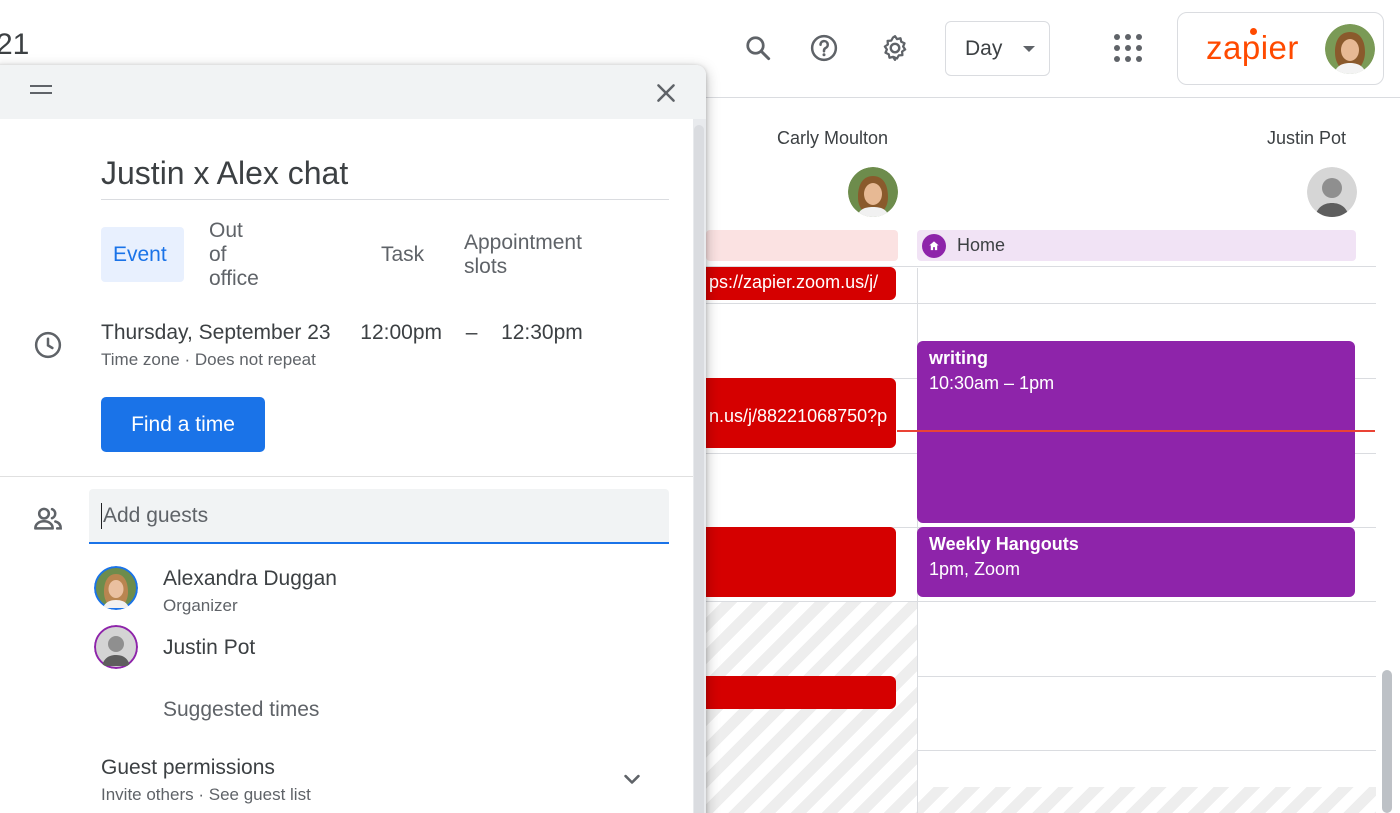 The width and height of the screenshot is (1400, 813). What do you see at coordinates (116, 647) in the screenshot?
I see `guest-avatar-justin` at bounding box center [116, 647].